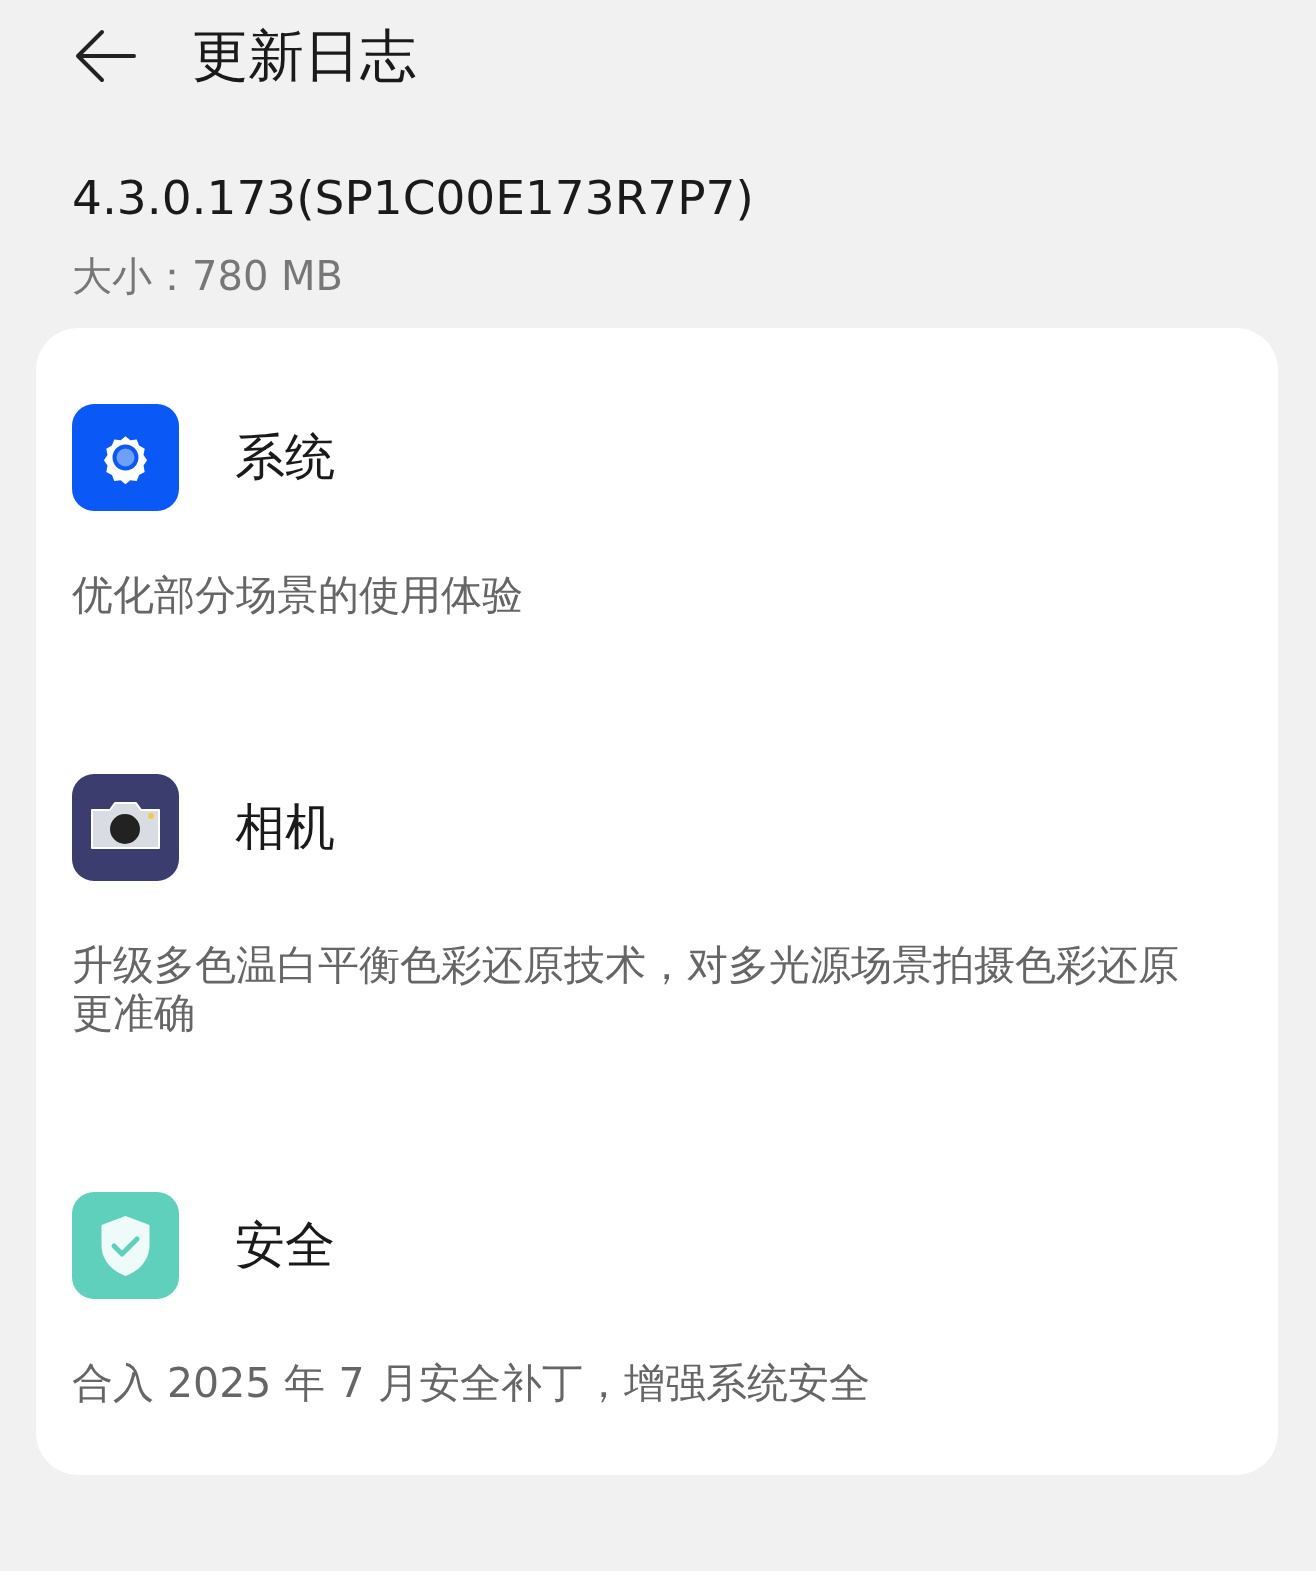  I want to click on section-title: 安全, so click(285, 1245).